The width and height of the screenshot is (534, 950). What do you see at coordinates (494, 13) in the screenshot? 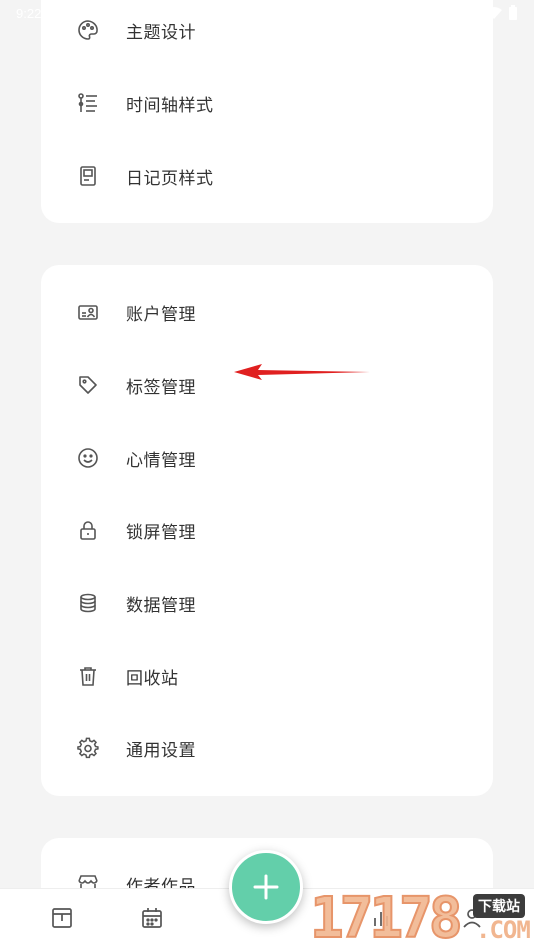
I see `wifi-icon` at bounding box center [494, 13].